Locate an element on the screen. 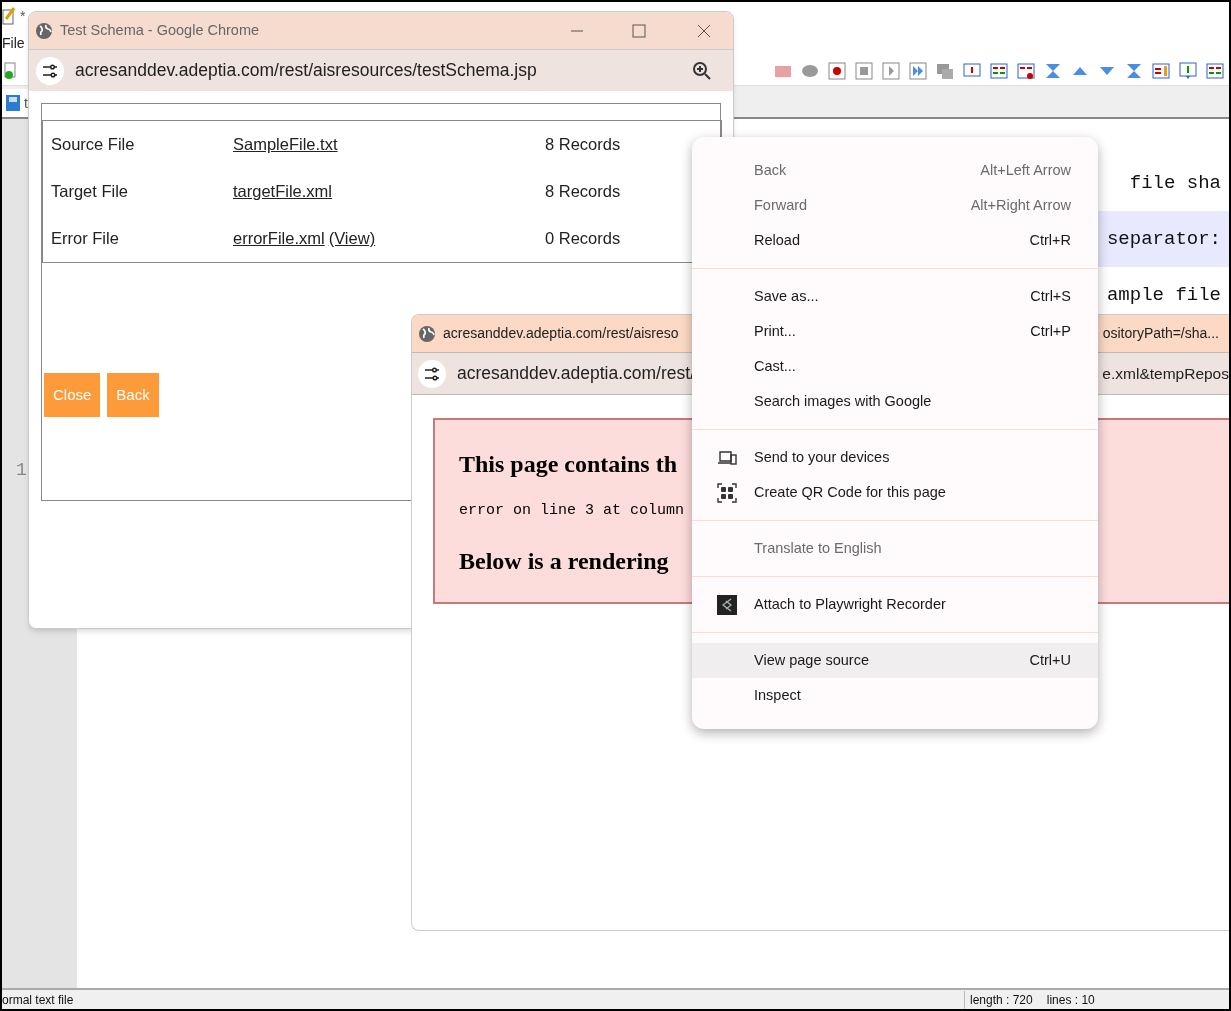 The image size is (1231, 1011). file-link: SampleFile.txt is located at coordinates (285, 144).